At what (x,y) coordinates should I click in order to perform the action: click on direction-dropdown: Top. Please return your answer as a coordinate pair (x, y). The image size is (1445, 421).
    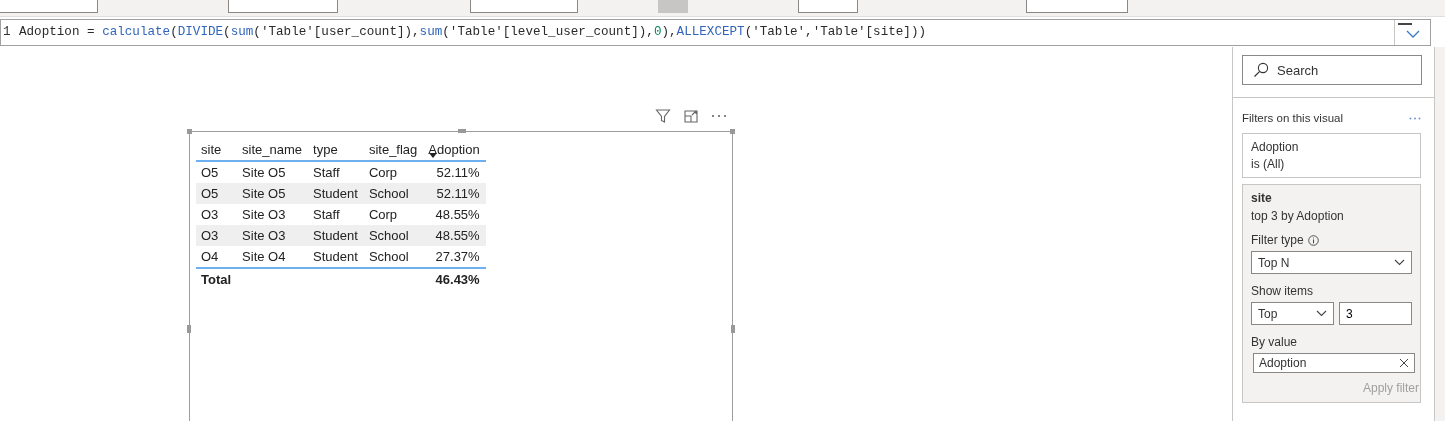
    Looking at the image, I should click on (1292, 313).